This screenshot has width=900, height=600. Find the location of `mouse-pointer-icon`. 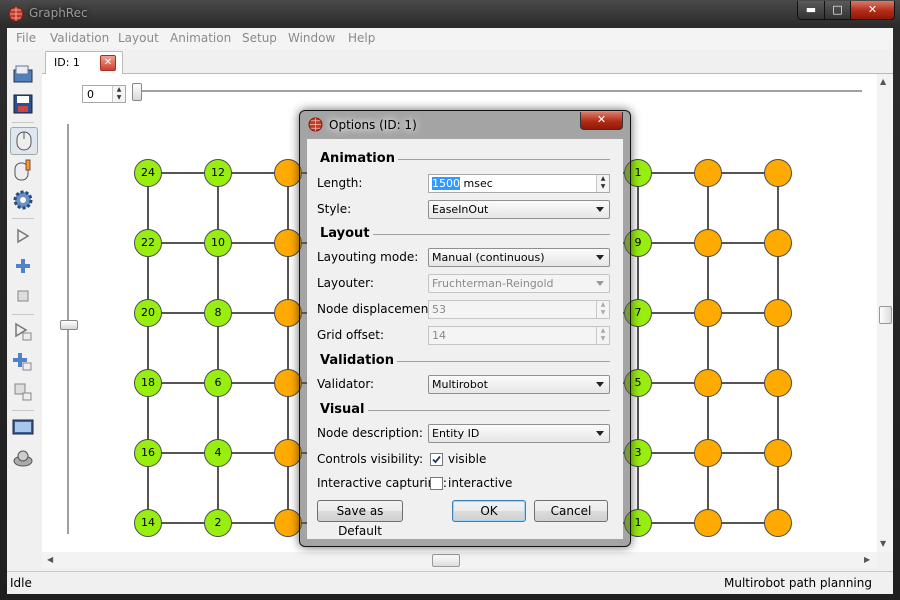

mouse-pointer-icon is located at coordinates (24, 141).